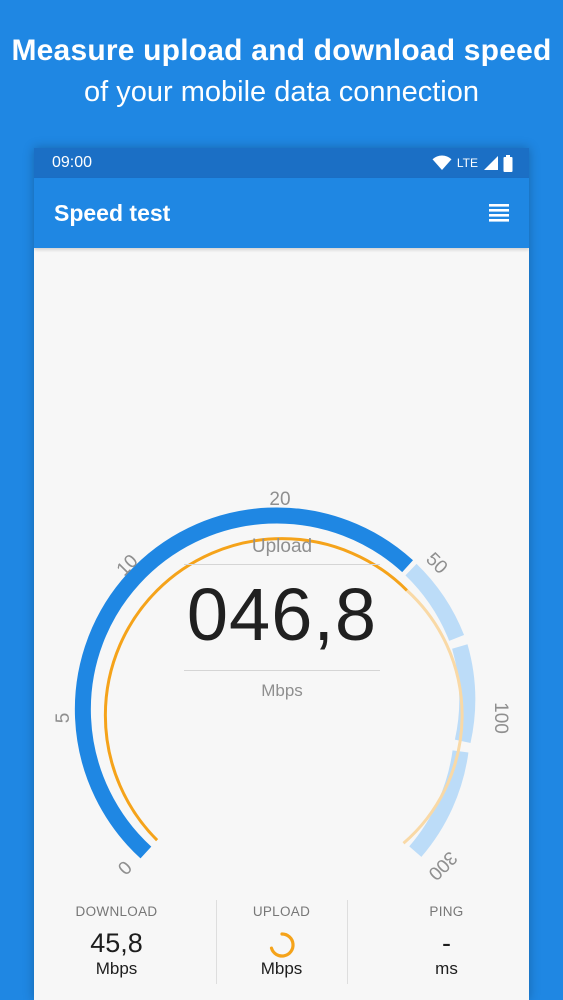 Image resolution: width=563 pixels, height=1000 pixels. I want to click on ping-unit: ms, so click(446, 968).